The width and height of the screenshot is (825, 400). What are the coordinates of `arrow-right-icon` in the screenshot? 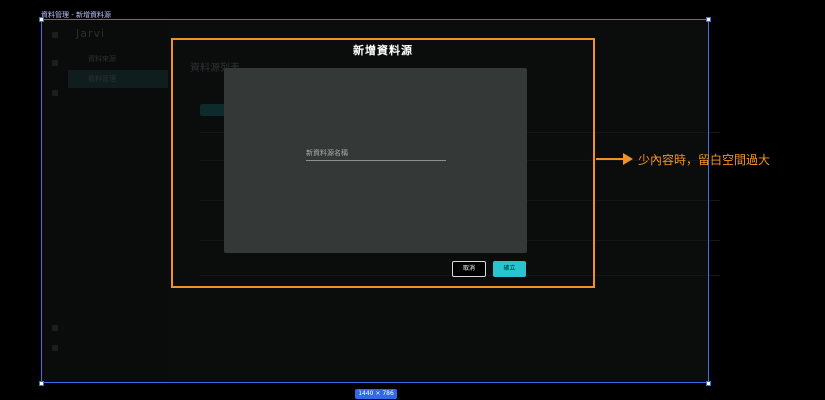 It's located at (628, 159).